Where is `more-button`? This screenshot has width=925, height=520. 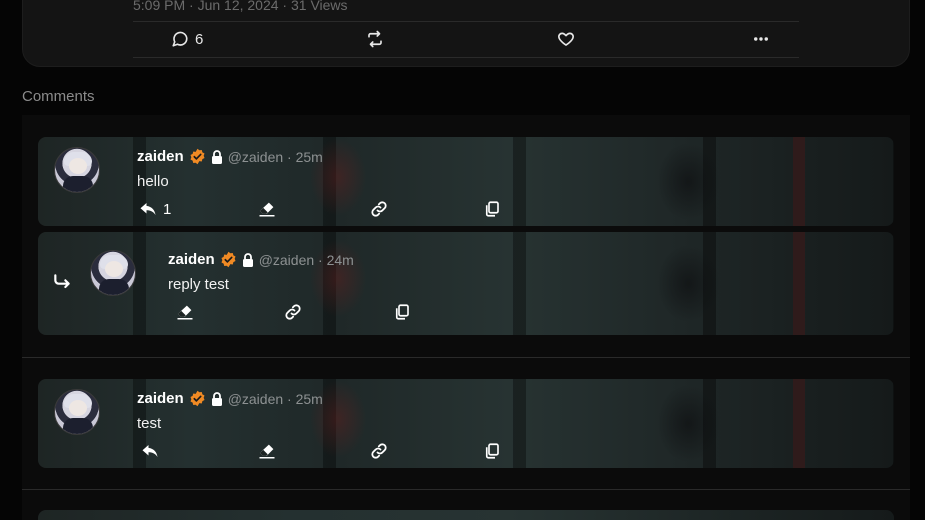
more-button is located at coordinates (761, 39).